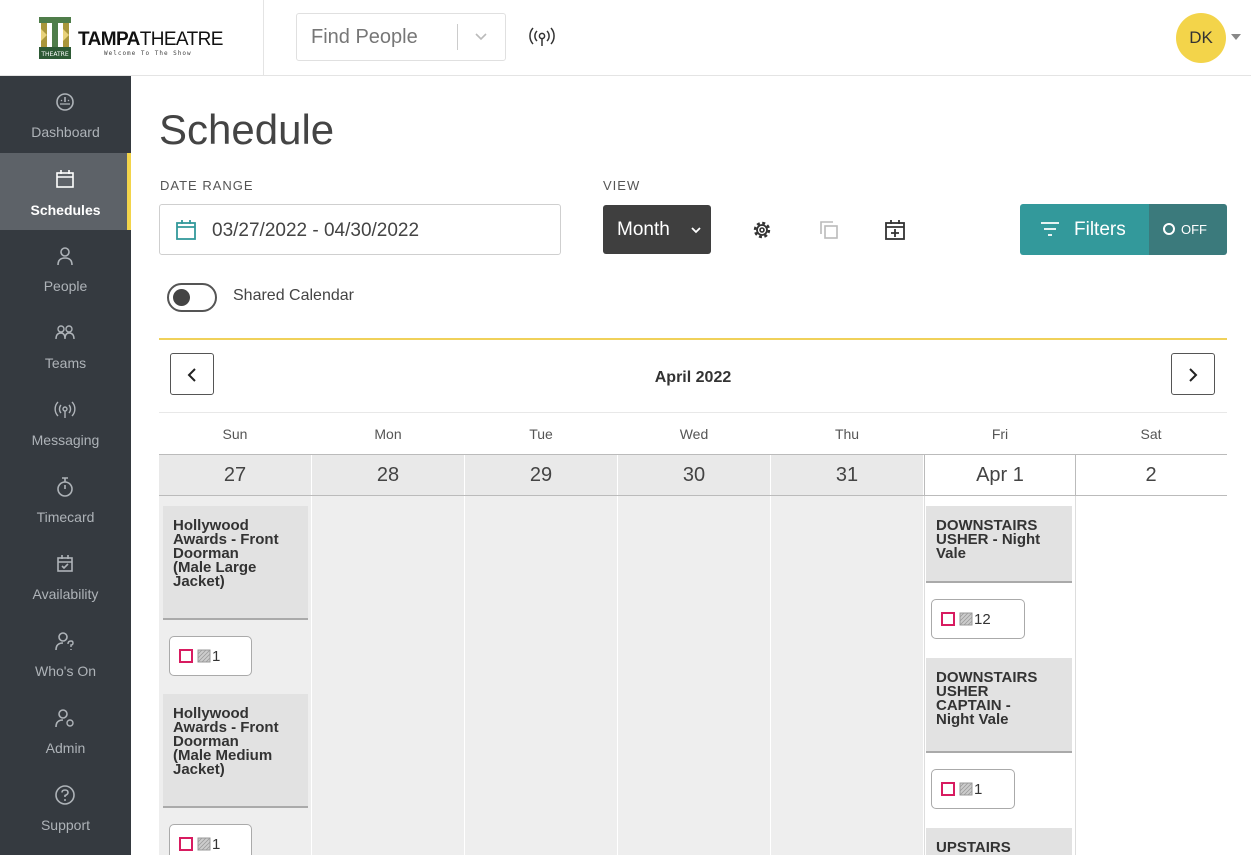 The width and height of the screenshot is (1251, 855). I want to click on off-indicator-icon, so click(1169, 229).